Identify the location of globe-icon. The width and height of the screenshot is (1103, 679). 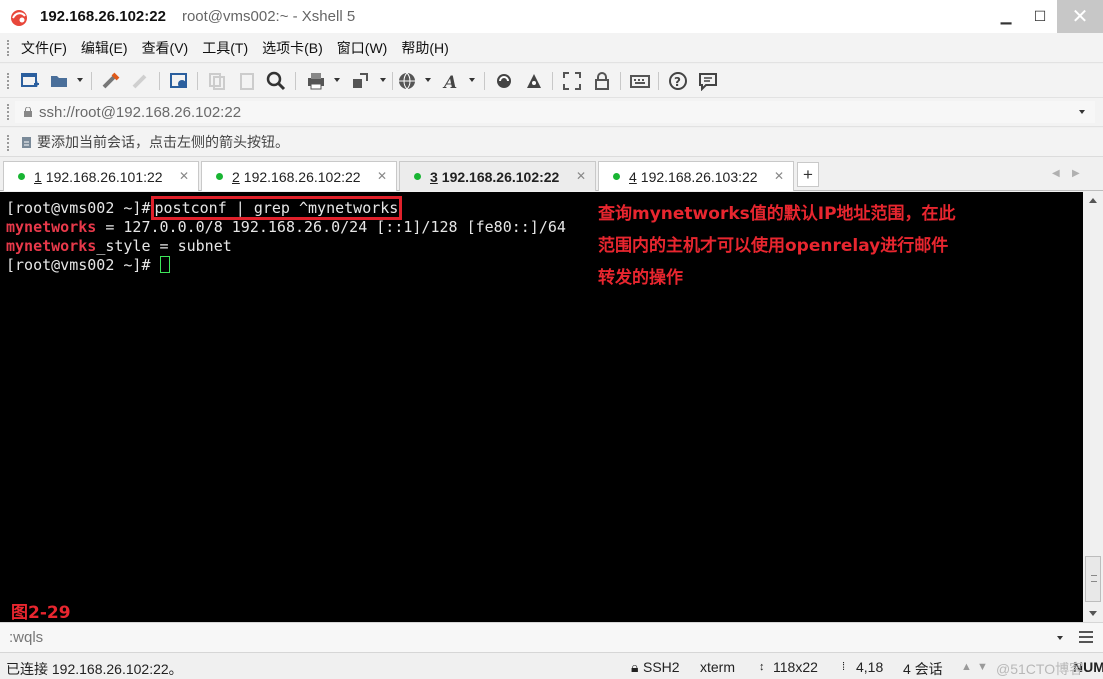
(407, 81).